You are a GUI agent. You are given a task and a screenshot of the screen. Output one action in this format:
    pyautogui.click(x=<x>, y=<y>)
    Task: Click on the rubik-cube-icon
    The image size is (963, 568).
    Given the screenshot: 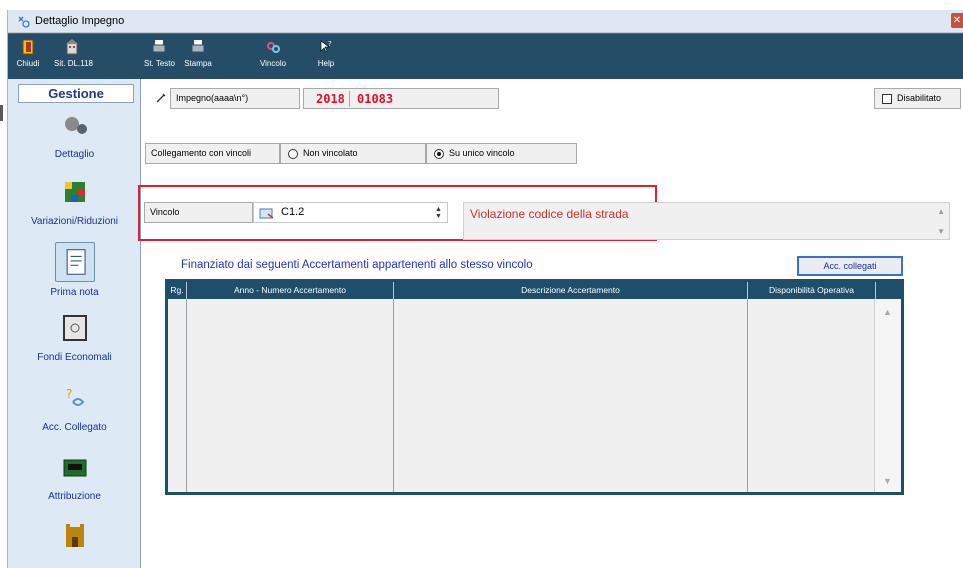 What is the action you would take?
    pyautogui.click(x=74, y=192)
    